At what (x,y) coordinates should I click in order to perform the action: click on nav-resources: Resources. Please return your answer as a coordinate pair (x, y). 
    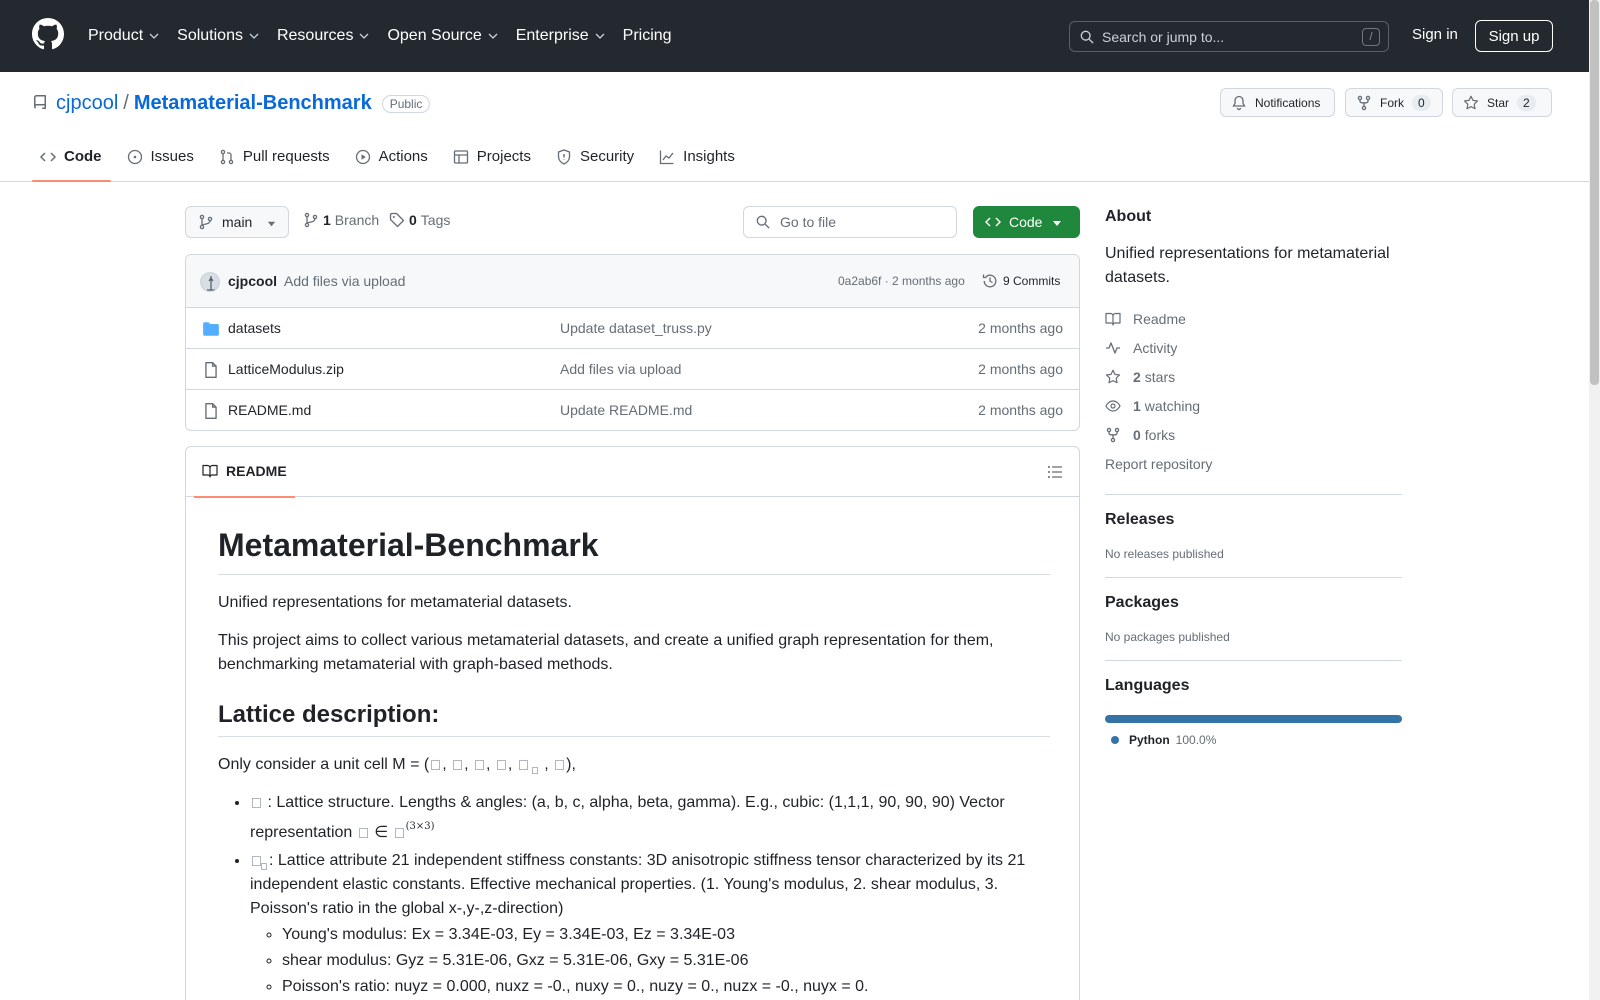
    Looking at the image, I should click on (323, 36).